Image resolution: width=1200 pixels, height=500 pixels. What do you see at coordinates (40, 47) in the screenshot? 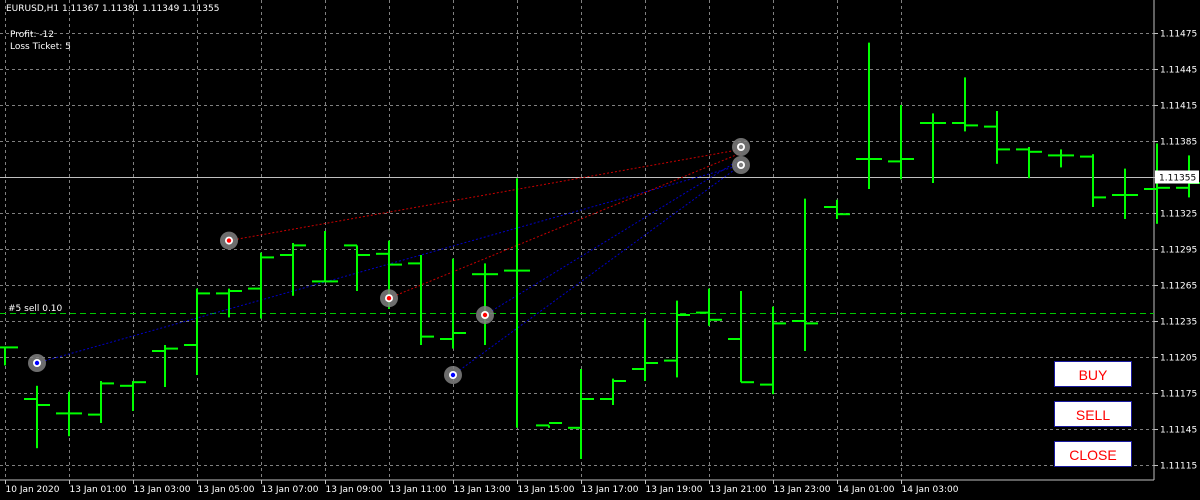
I see `loss-ticket-label: Loss Ticket: 5` at bounding box center [40, 47].